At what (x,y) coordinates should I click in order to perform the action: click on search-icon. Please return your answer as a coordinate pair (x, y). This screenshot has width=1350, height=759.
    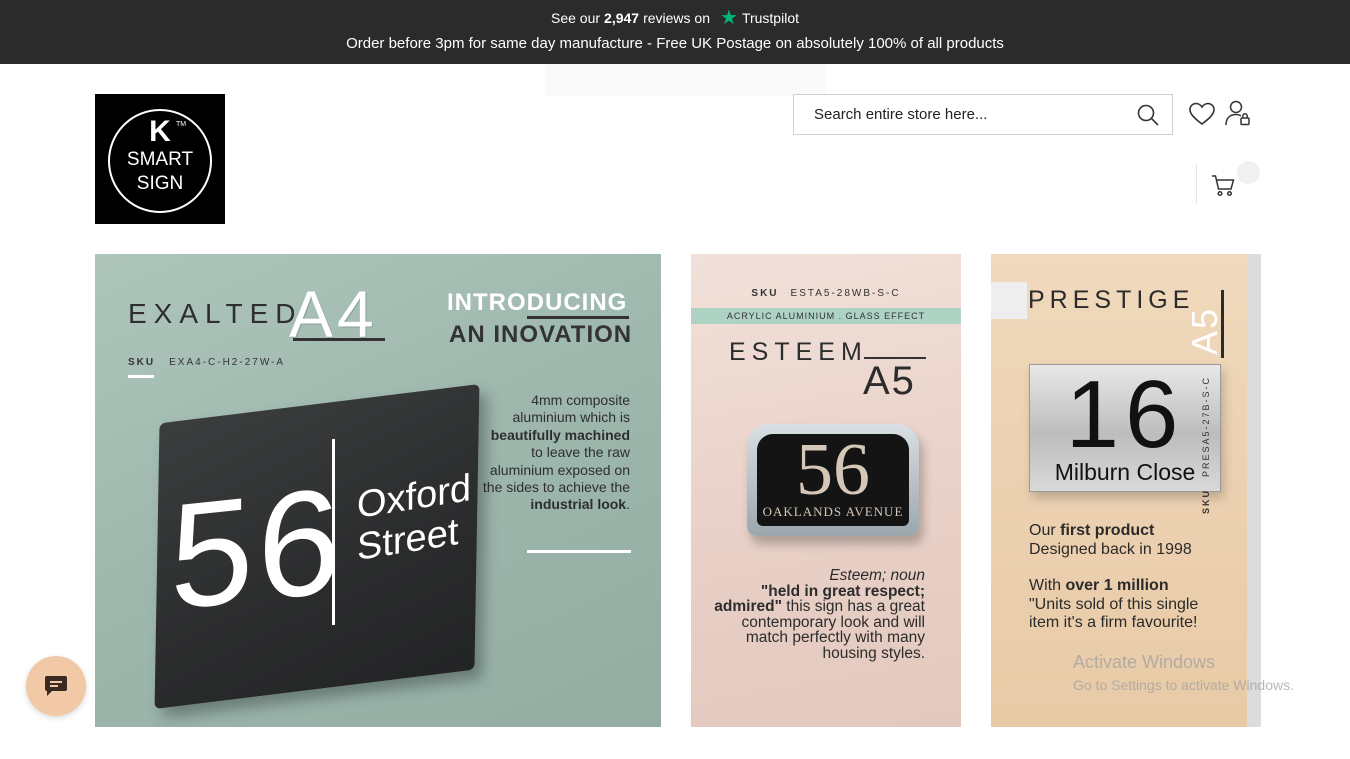
    Looking at the image, I should click on (1148, 115).